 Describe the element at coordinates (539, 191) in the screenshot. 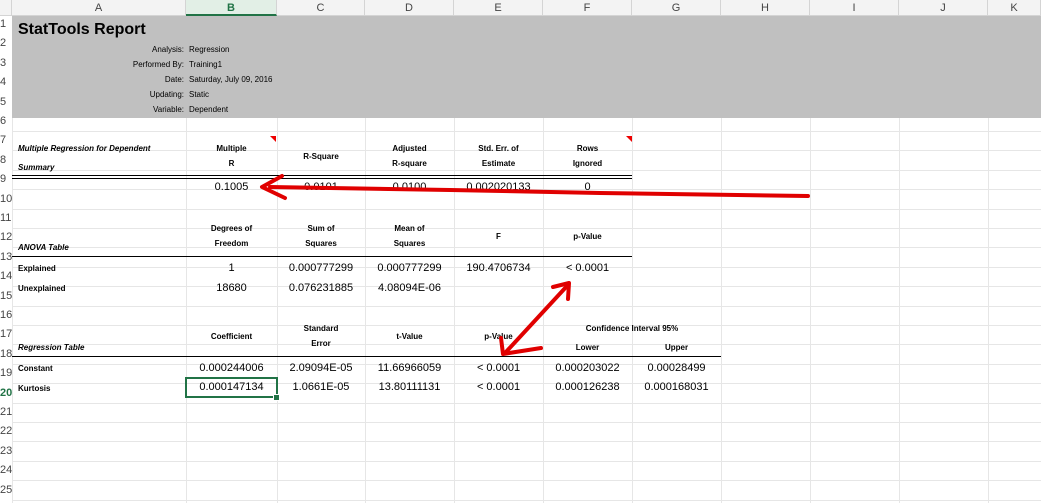

I see `arrow-to-multiple-r` at that location.